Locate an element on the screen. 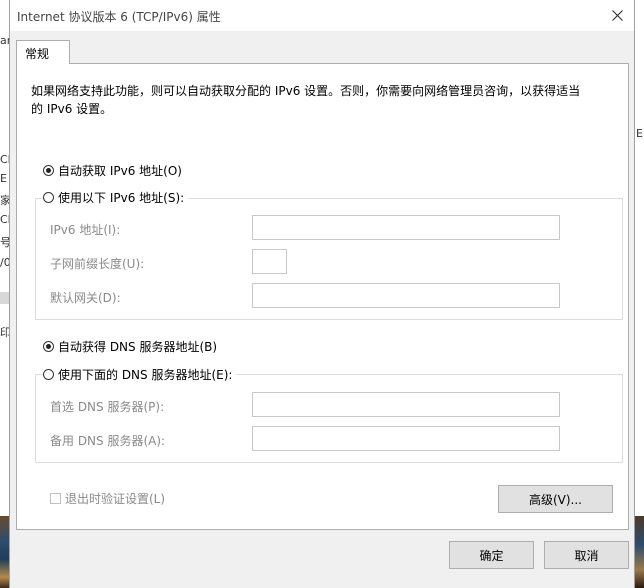  radio-label: 自动获得 DNS 服务器地址(B) is located at coordinates (138, 347).